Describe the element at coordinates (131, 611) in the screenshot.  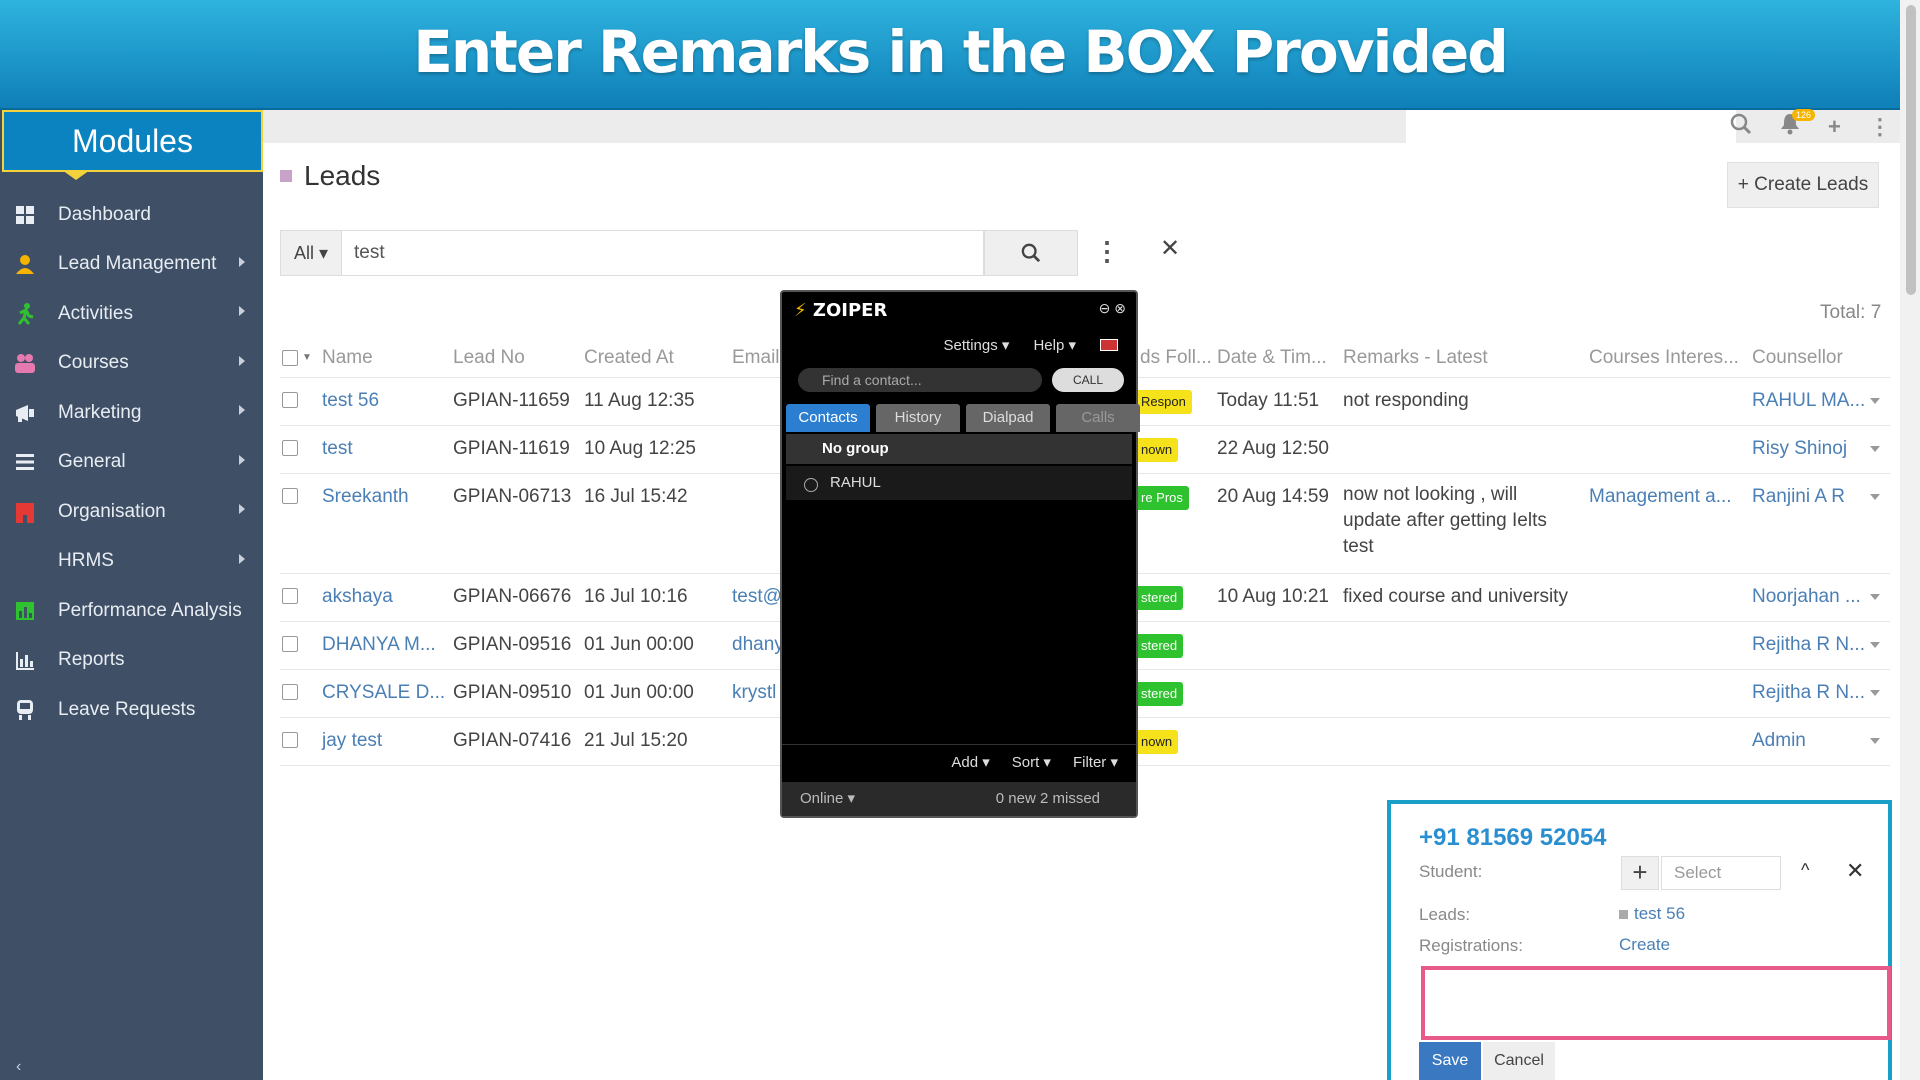
I see `sidebar-item-performance-analysis: Performance Analysis` at that location.